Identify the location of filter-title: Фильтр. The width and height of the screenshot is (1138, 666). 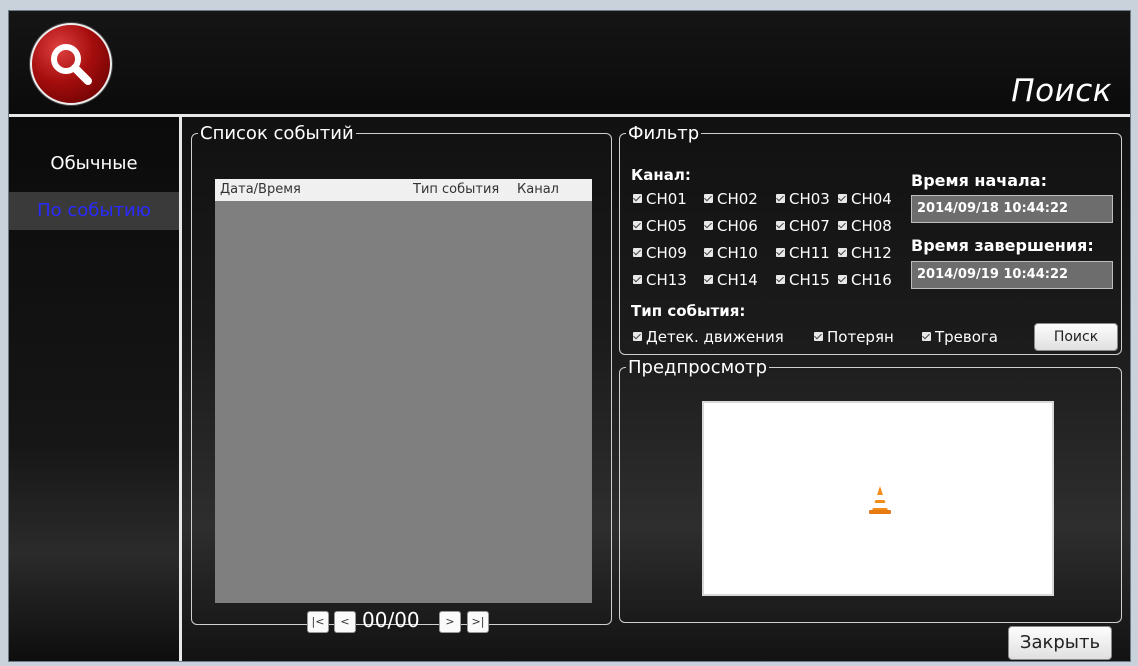
(664, 133).